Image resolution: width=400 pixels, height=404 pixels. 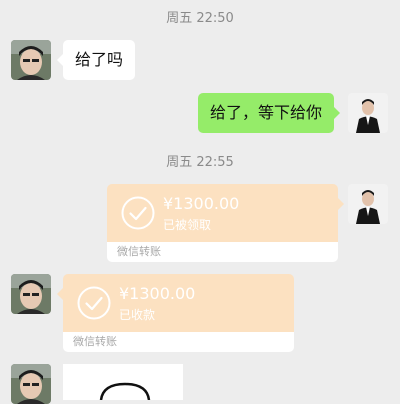 I want to click on transfer-status: 已被领取, so click(x=187, y=225).